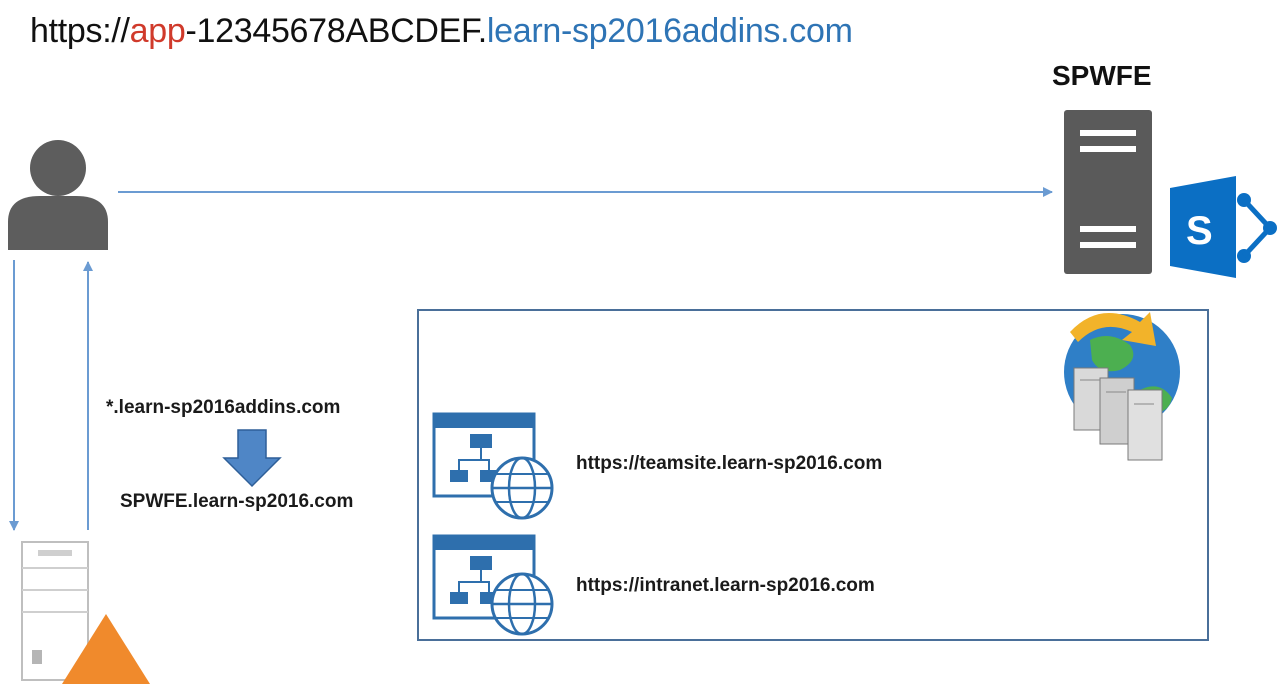  Describe the element at coordinates (1108, 192) in the screenshot. I see `web-server-tower-icon` at that location.